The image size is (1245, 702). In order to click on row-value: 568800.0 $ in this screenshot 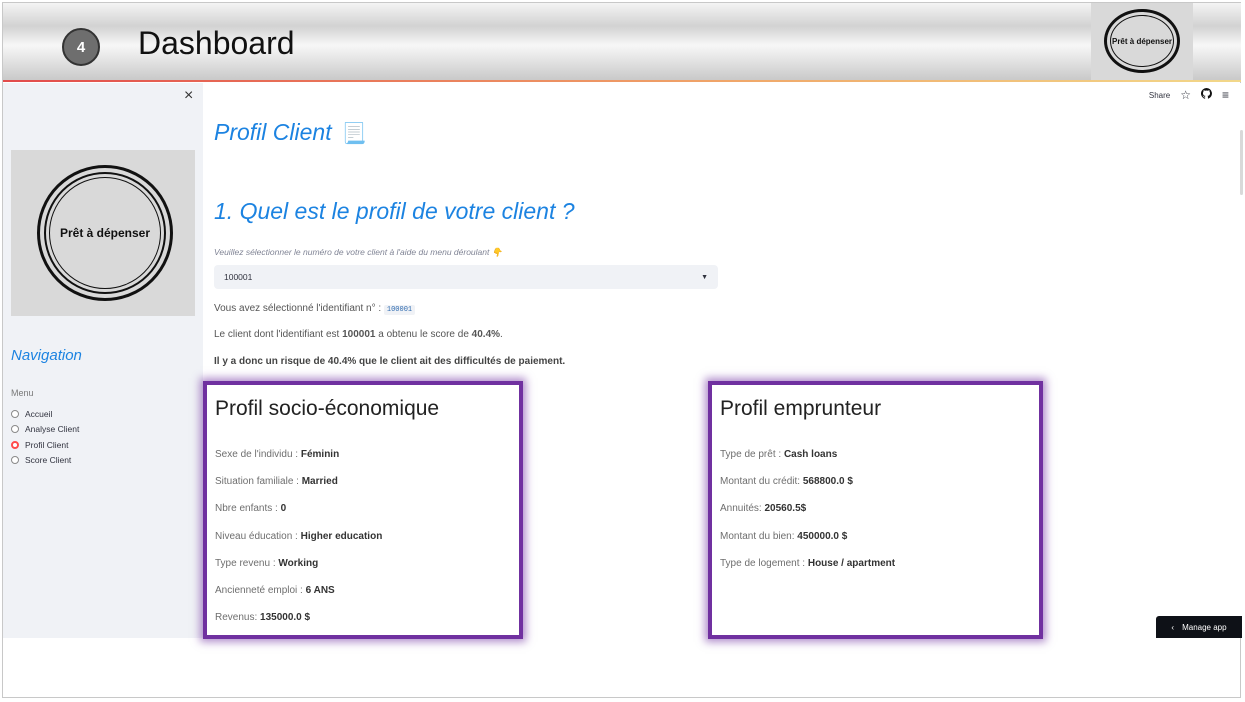, I will do `click(827, 482)`.